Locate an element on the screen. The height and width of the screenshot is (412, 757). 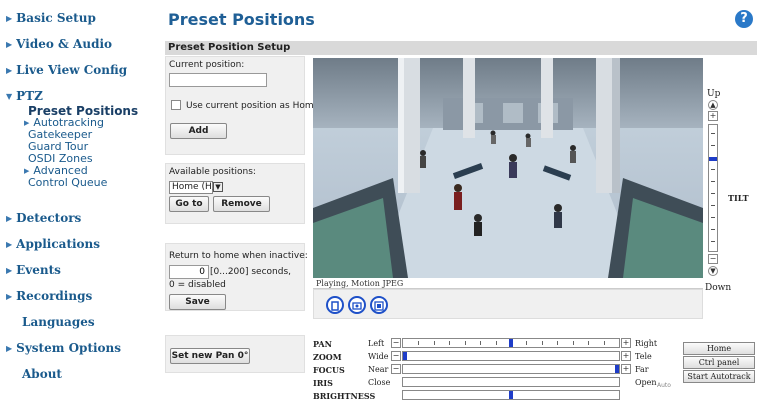
home-button: Home is located at coordinates (719, 348).